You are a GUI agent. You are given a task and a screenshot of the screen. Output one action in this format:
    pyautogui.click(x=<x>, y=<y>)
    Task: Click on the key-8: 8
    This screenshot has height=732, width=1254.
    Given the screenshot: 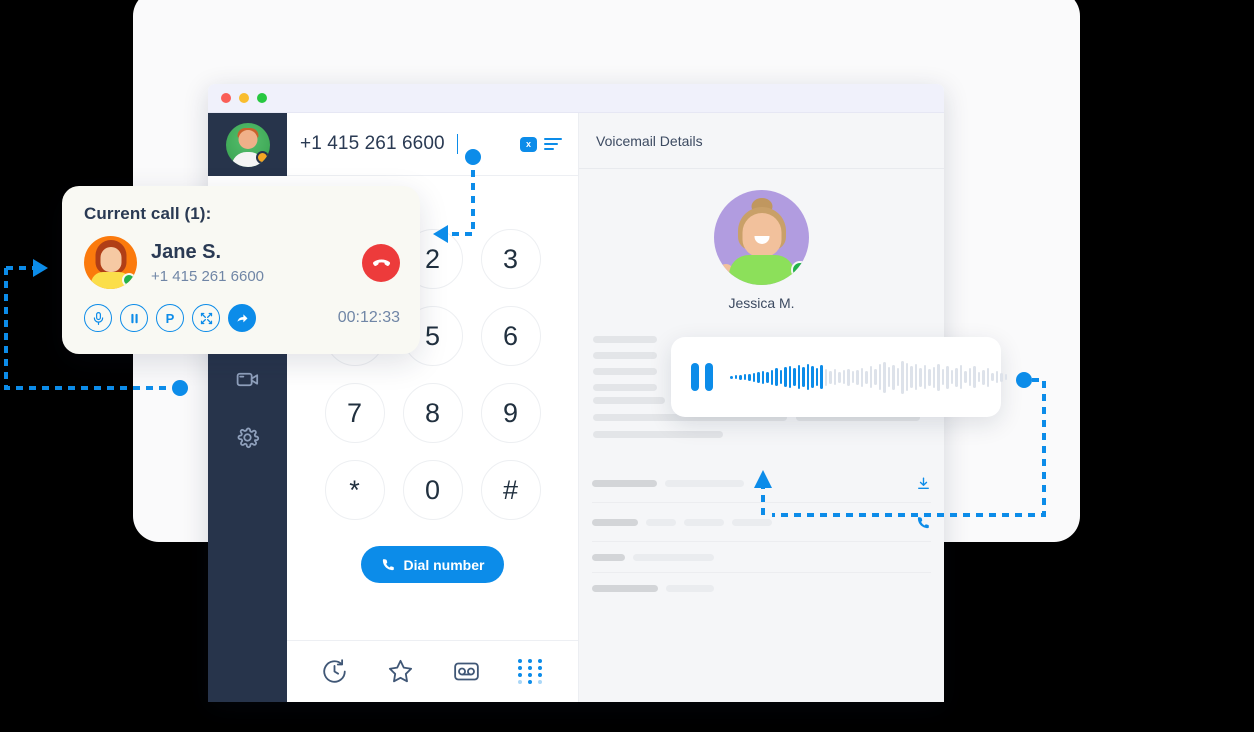 What is the action you would take?
    pyautogui.click(x=432, y=413)
    